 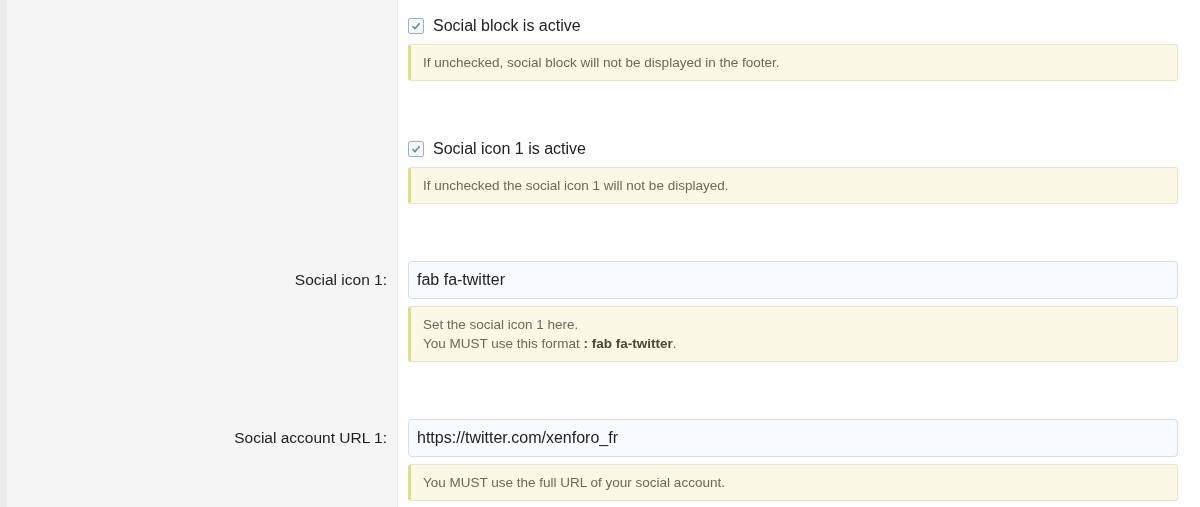 I want to click on field-label: Social icon 1:, so click(x=340, y=280).